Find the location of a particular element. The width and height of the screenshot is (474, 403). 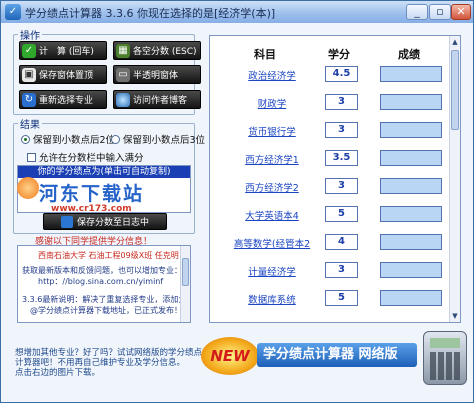

save-scores-button: 保存分数至日志中 is located at coordinates (105, 221).